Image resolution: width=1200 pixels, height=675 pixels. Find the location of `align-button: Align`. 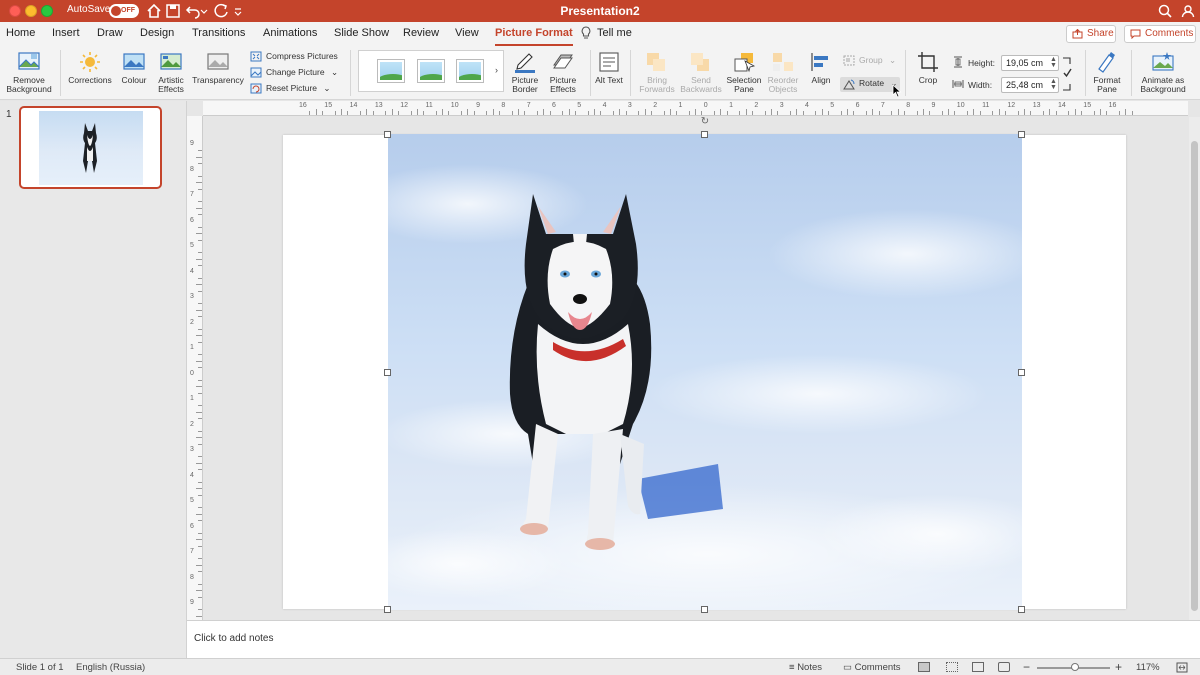

align-button: Align is located at coordinates (821, 68).